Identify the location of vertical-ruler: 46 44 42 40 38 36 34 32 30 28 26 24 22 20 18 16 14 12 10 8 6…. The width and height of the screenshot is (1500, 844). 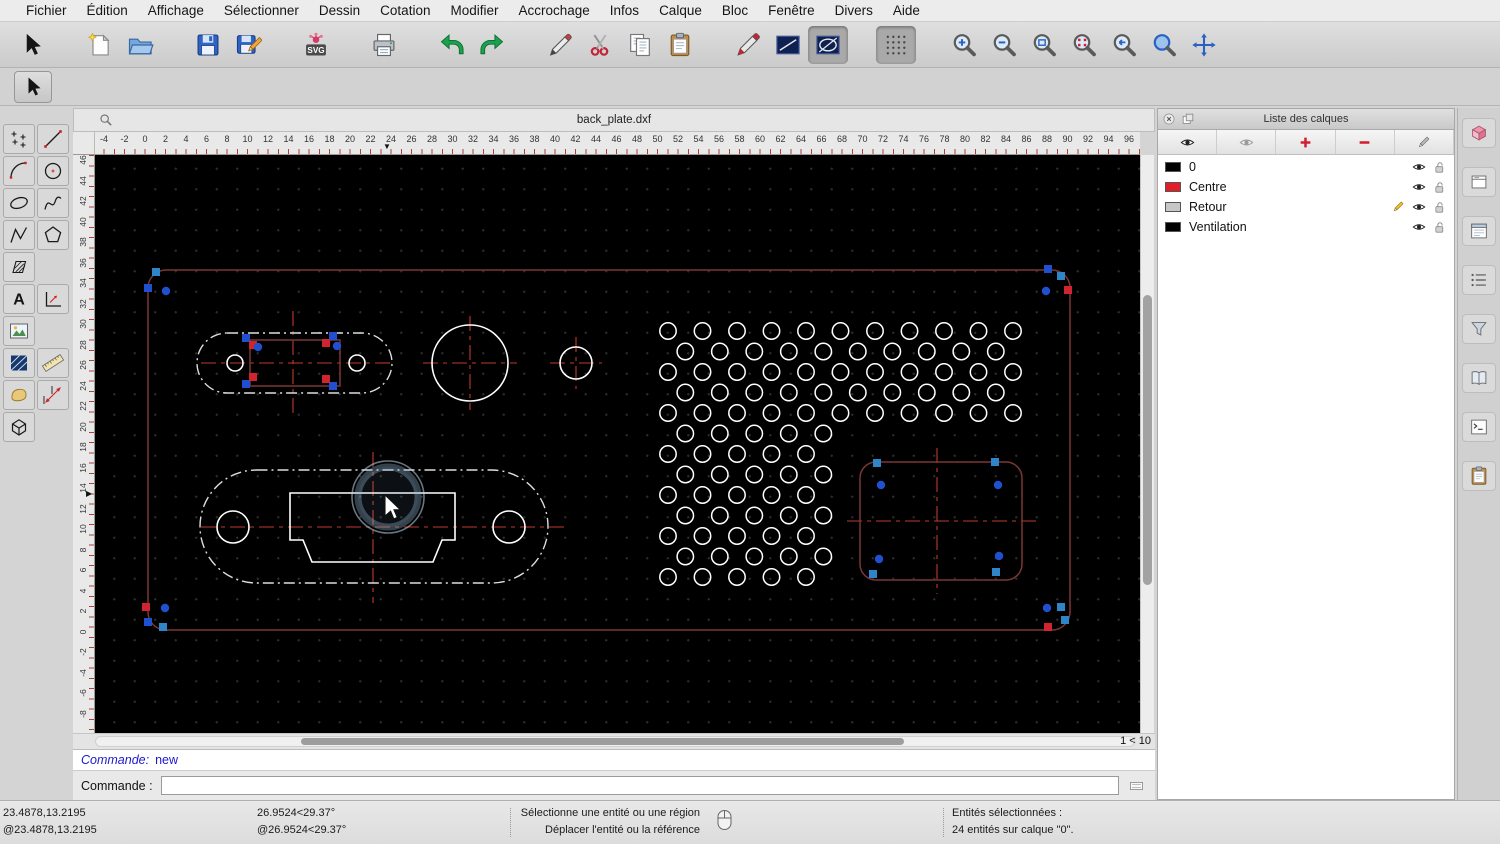
(84, 444).